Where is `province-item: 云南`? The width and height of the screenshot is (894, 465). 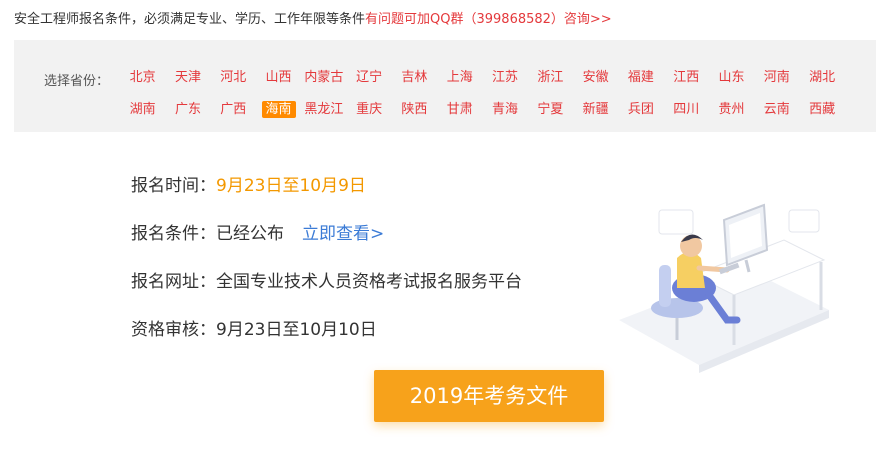 province-item: 云南 is located at coordinates (776, 110).